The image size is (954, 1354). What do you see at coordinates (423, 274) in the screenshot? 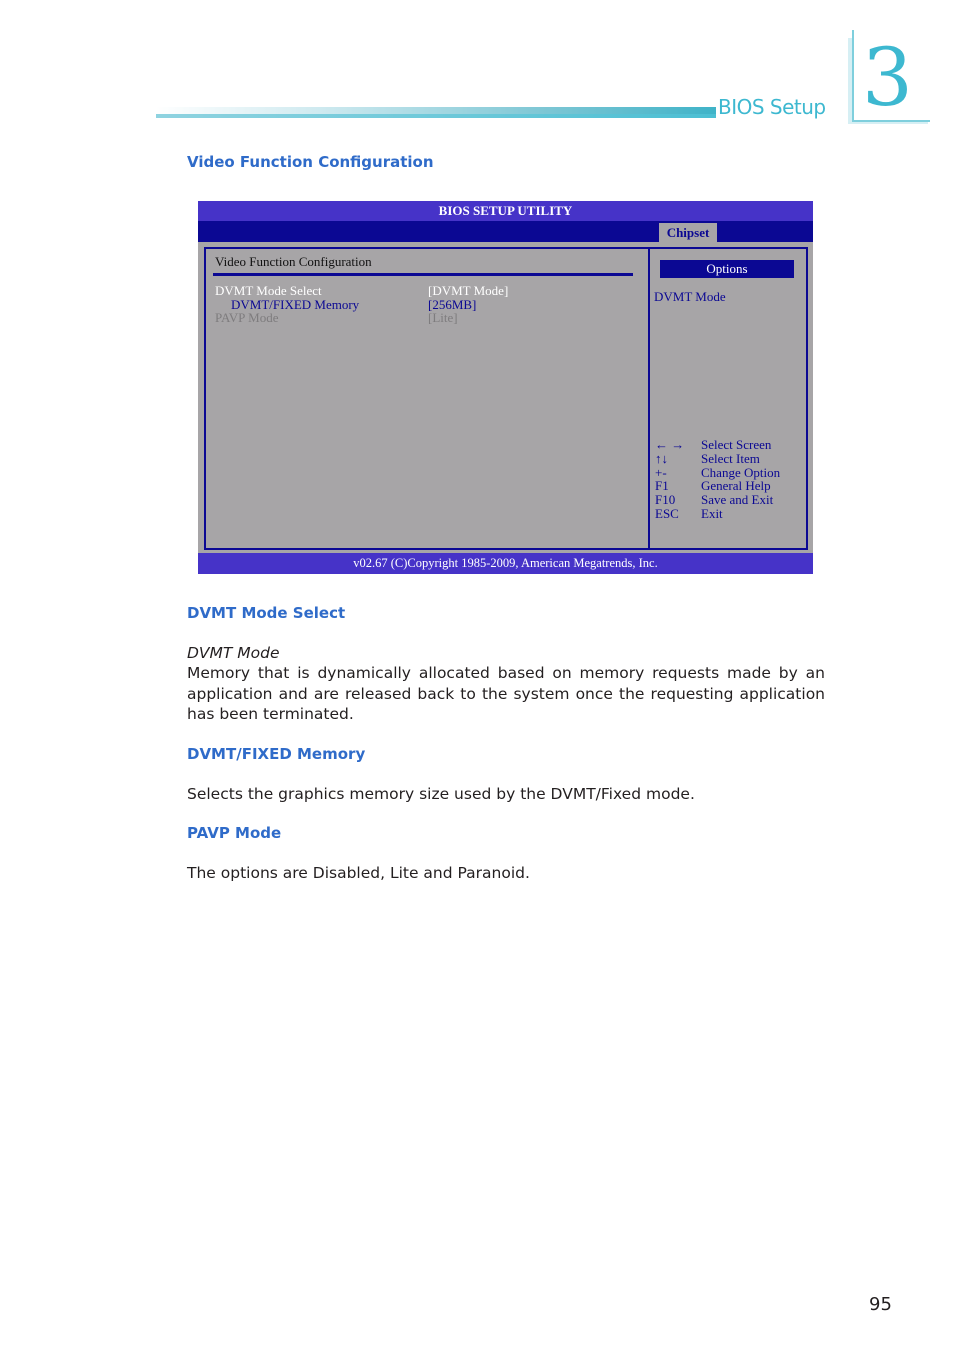
I see `bios-section-rule` at bounding box center [423, 274].